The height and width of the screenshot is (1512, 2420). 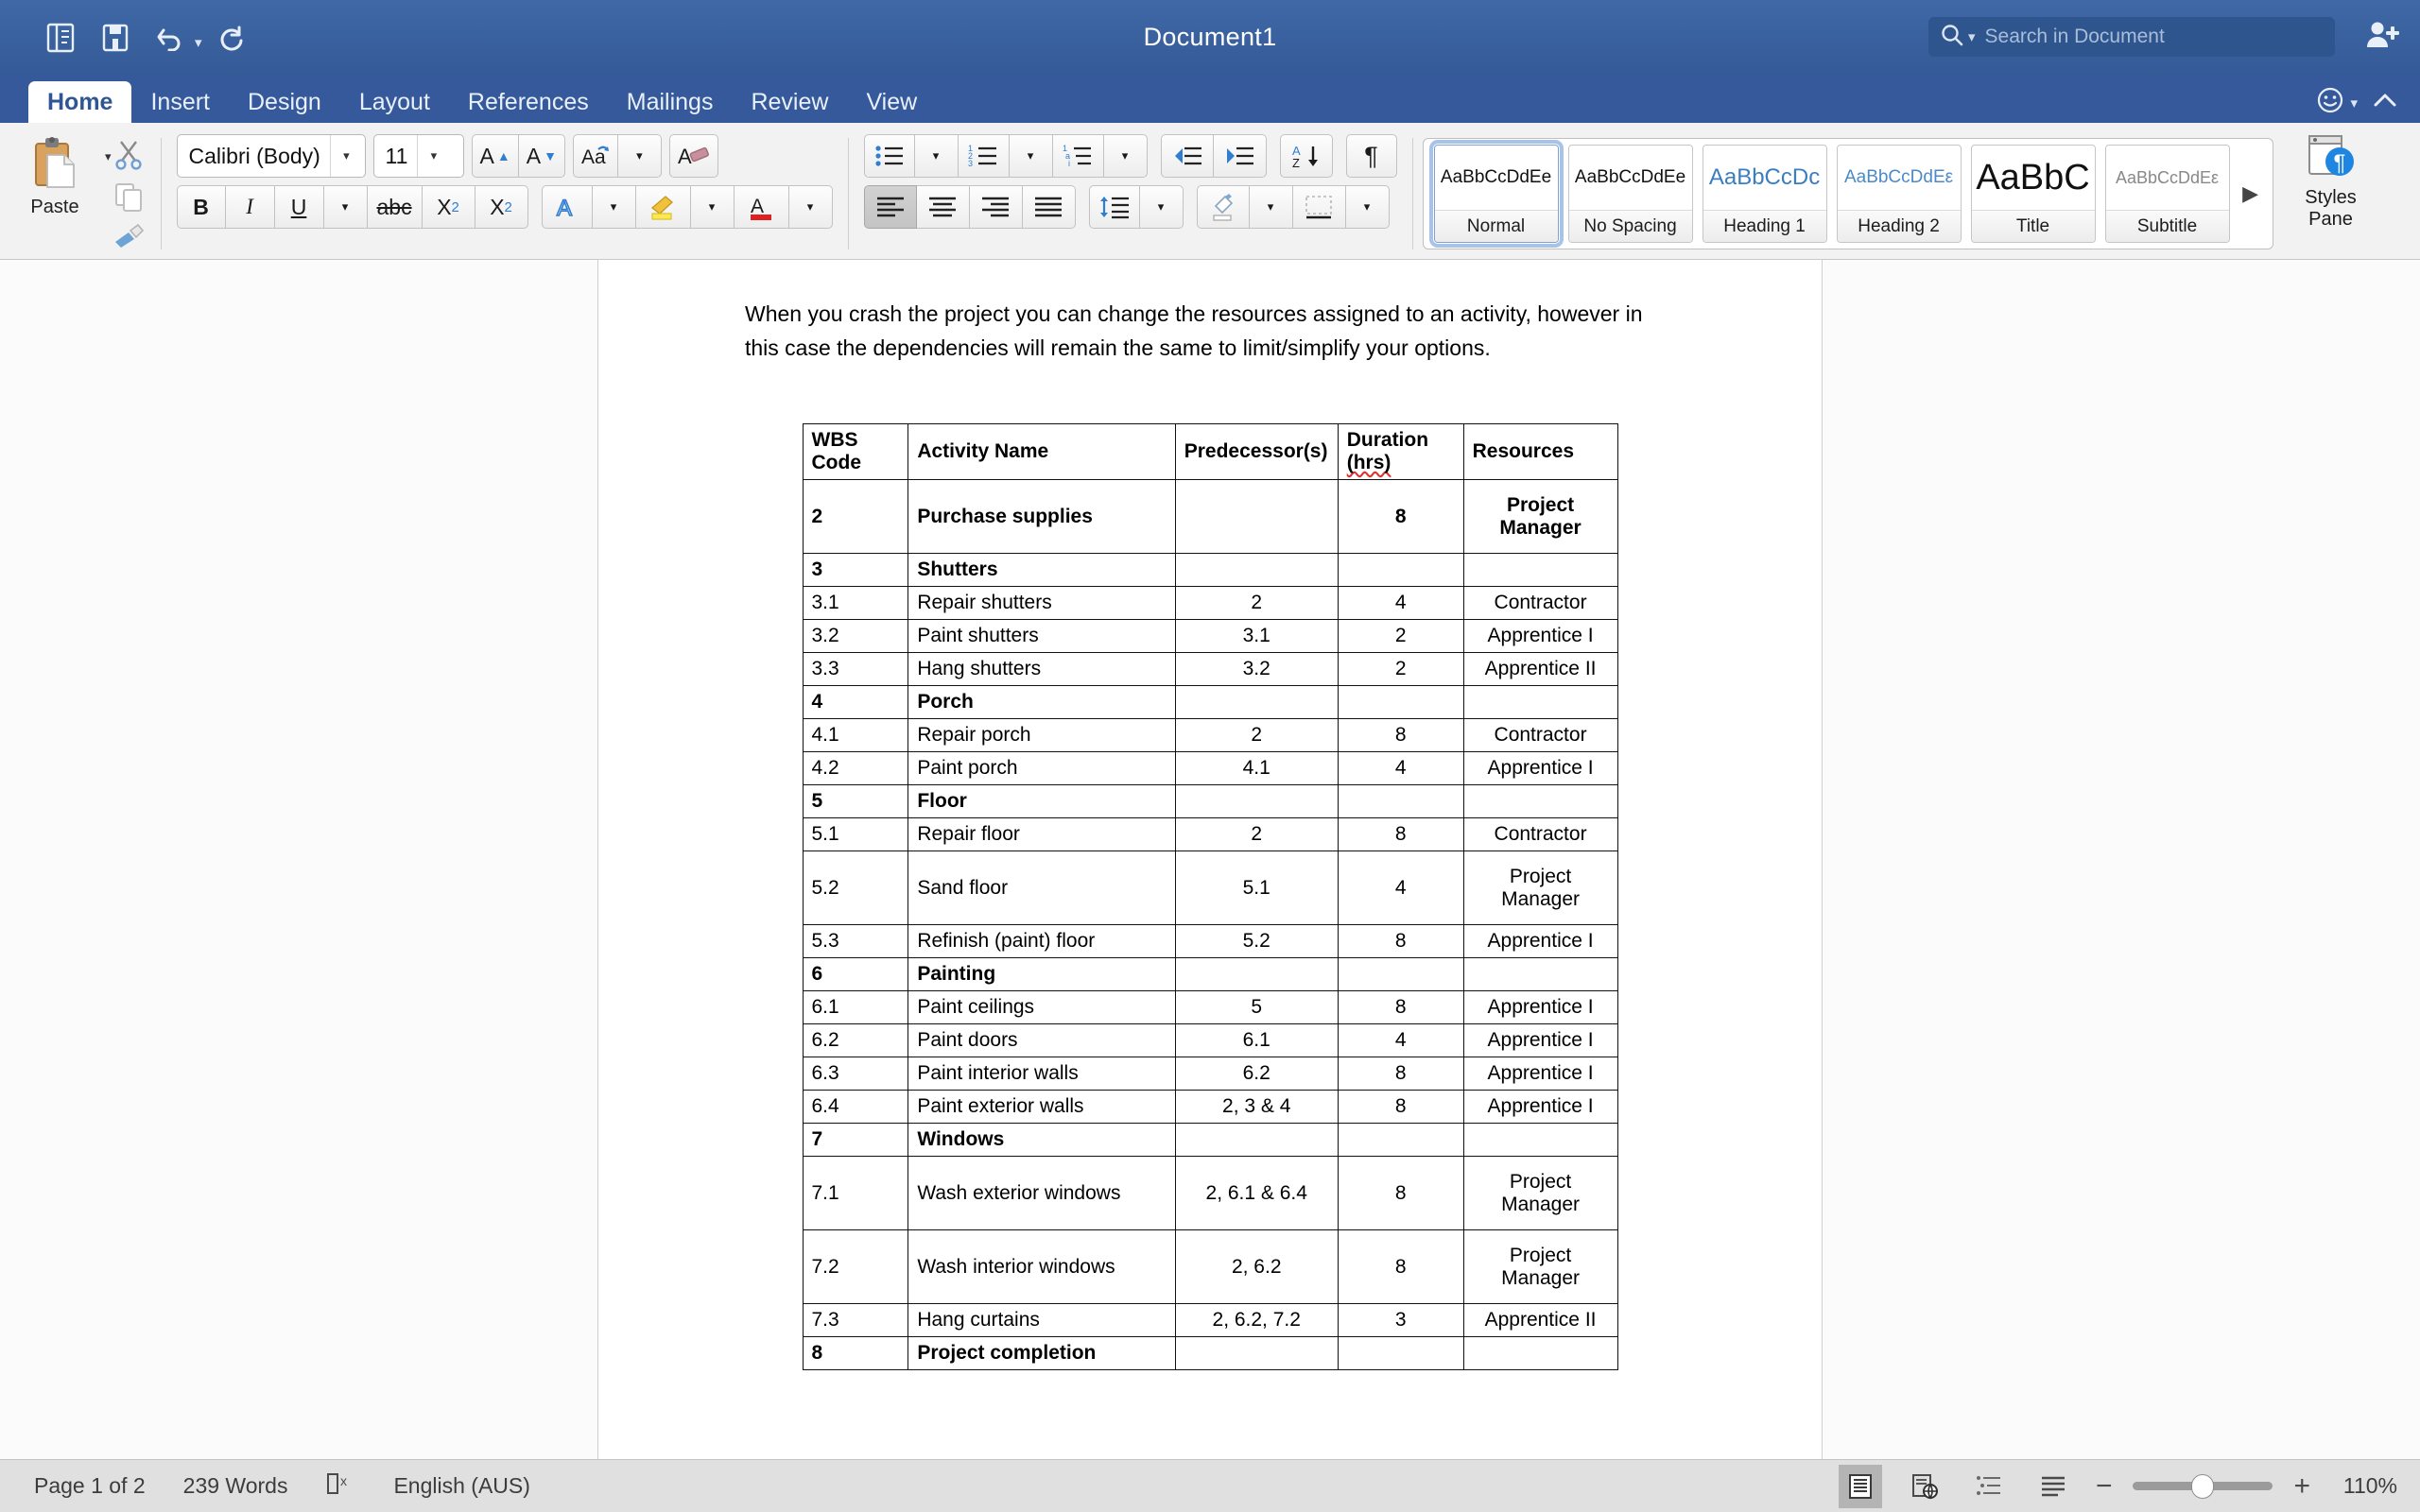 What do you see at coordinates (1540, 1320) in the screenshot?
I see `cell-resources: Apprentice II` at bounding box center [1540, 1320].